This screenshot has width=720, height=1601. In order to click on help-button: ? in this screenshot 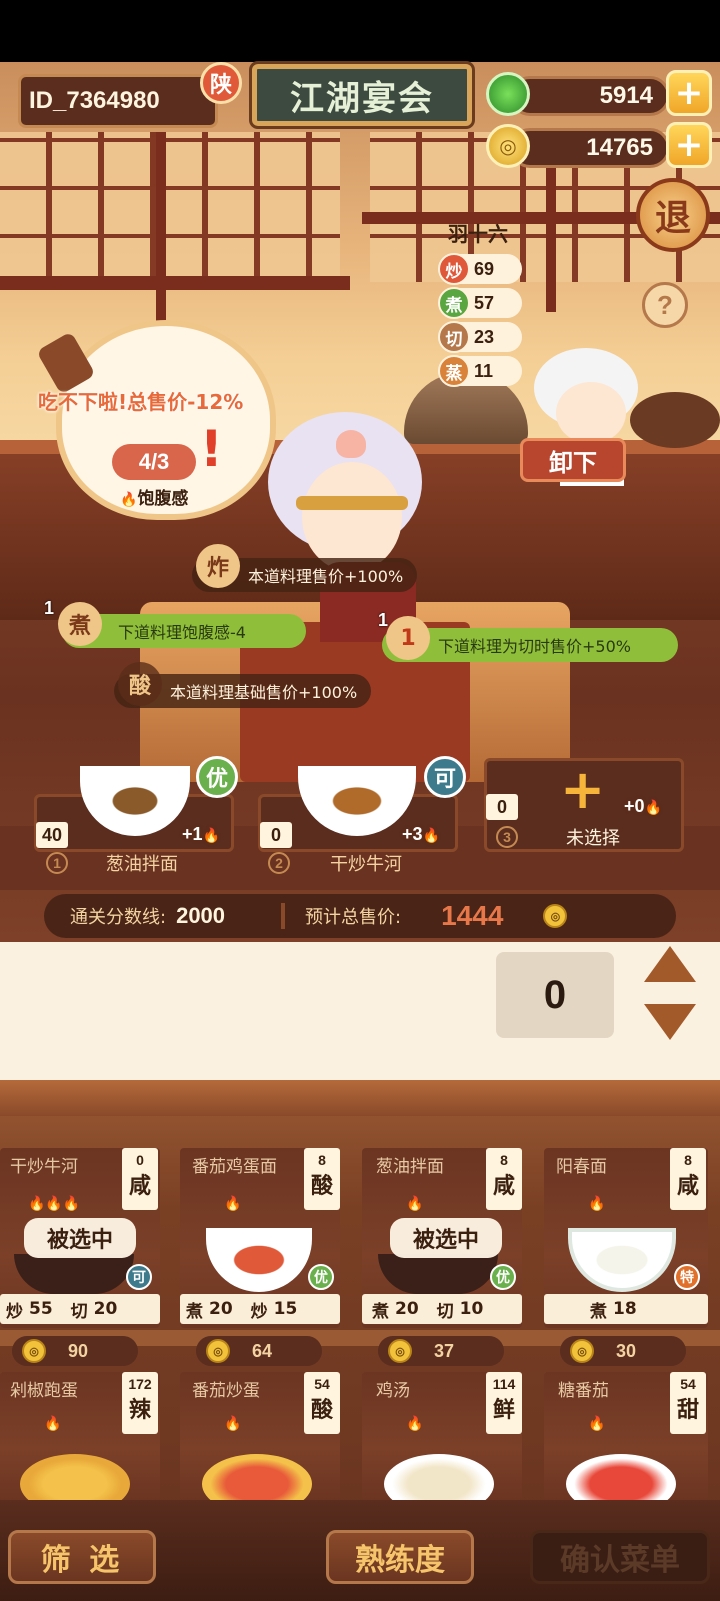, I will do `click(665, 305)`.